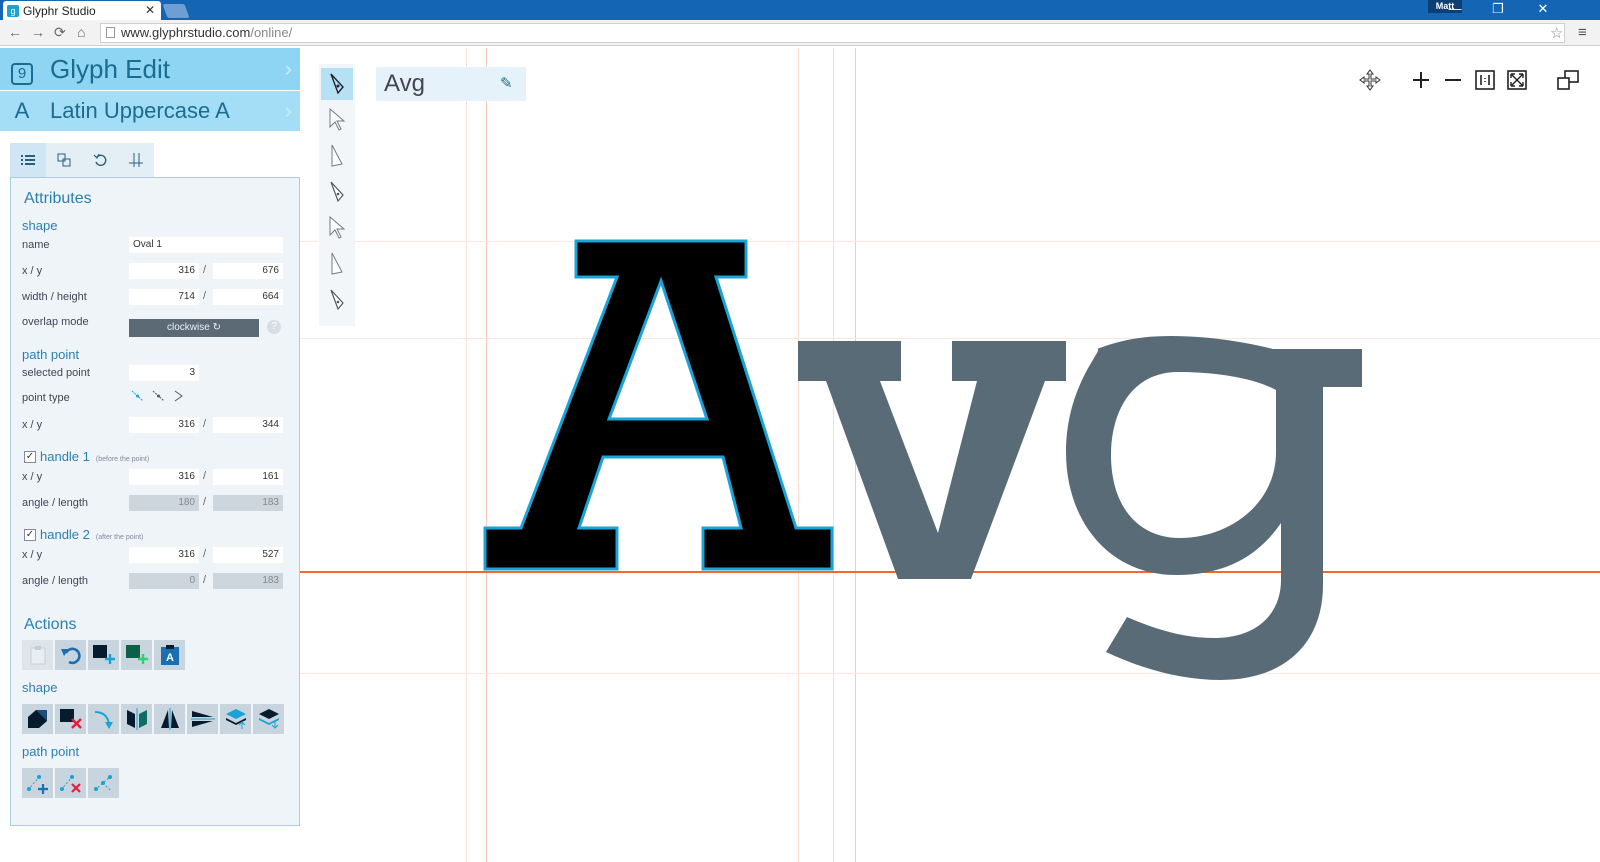 This screenshot has width=1600, height=862. I want to click on glyph-A-outline, so click(658, 405).